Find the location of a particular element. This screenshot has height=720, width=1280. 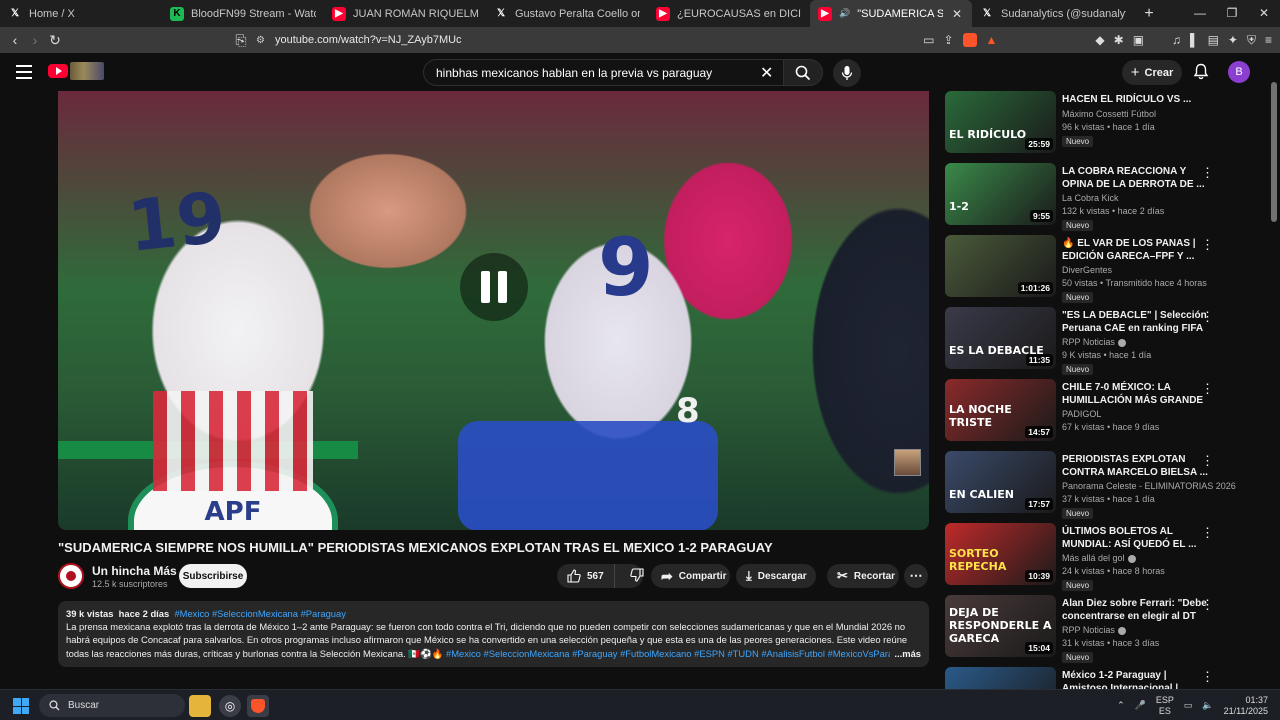

recommended-channel: DiverGentes is located at coordinates (1087, 270).